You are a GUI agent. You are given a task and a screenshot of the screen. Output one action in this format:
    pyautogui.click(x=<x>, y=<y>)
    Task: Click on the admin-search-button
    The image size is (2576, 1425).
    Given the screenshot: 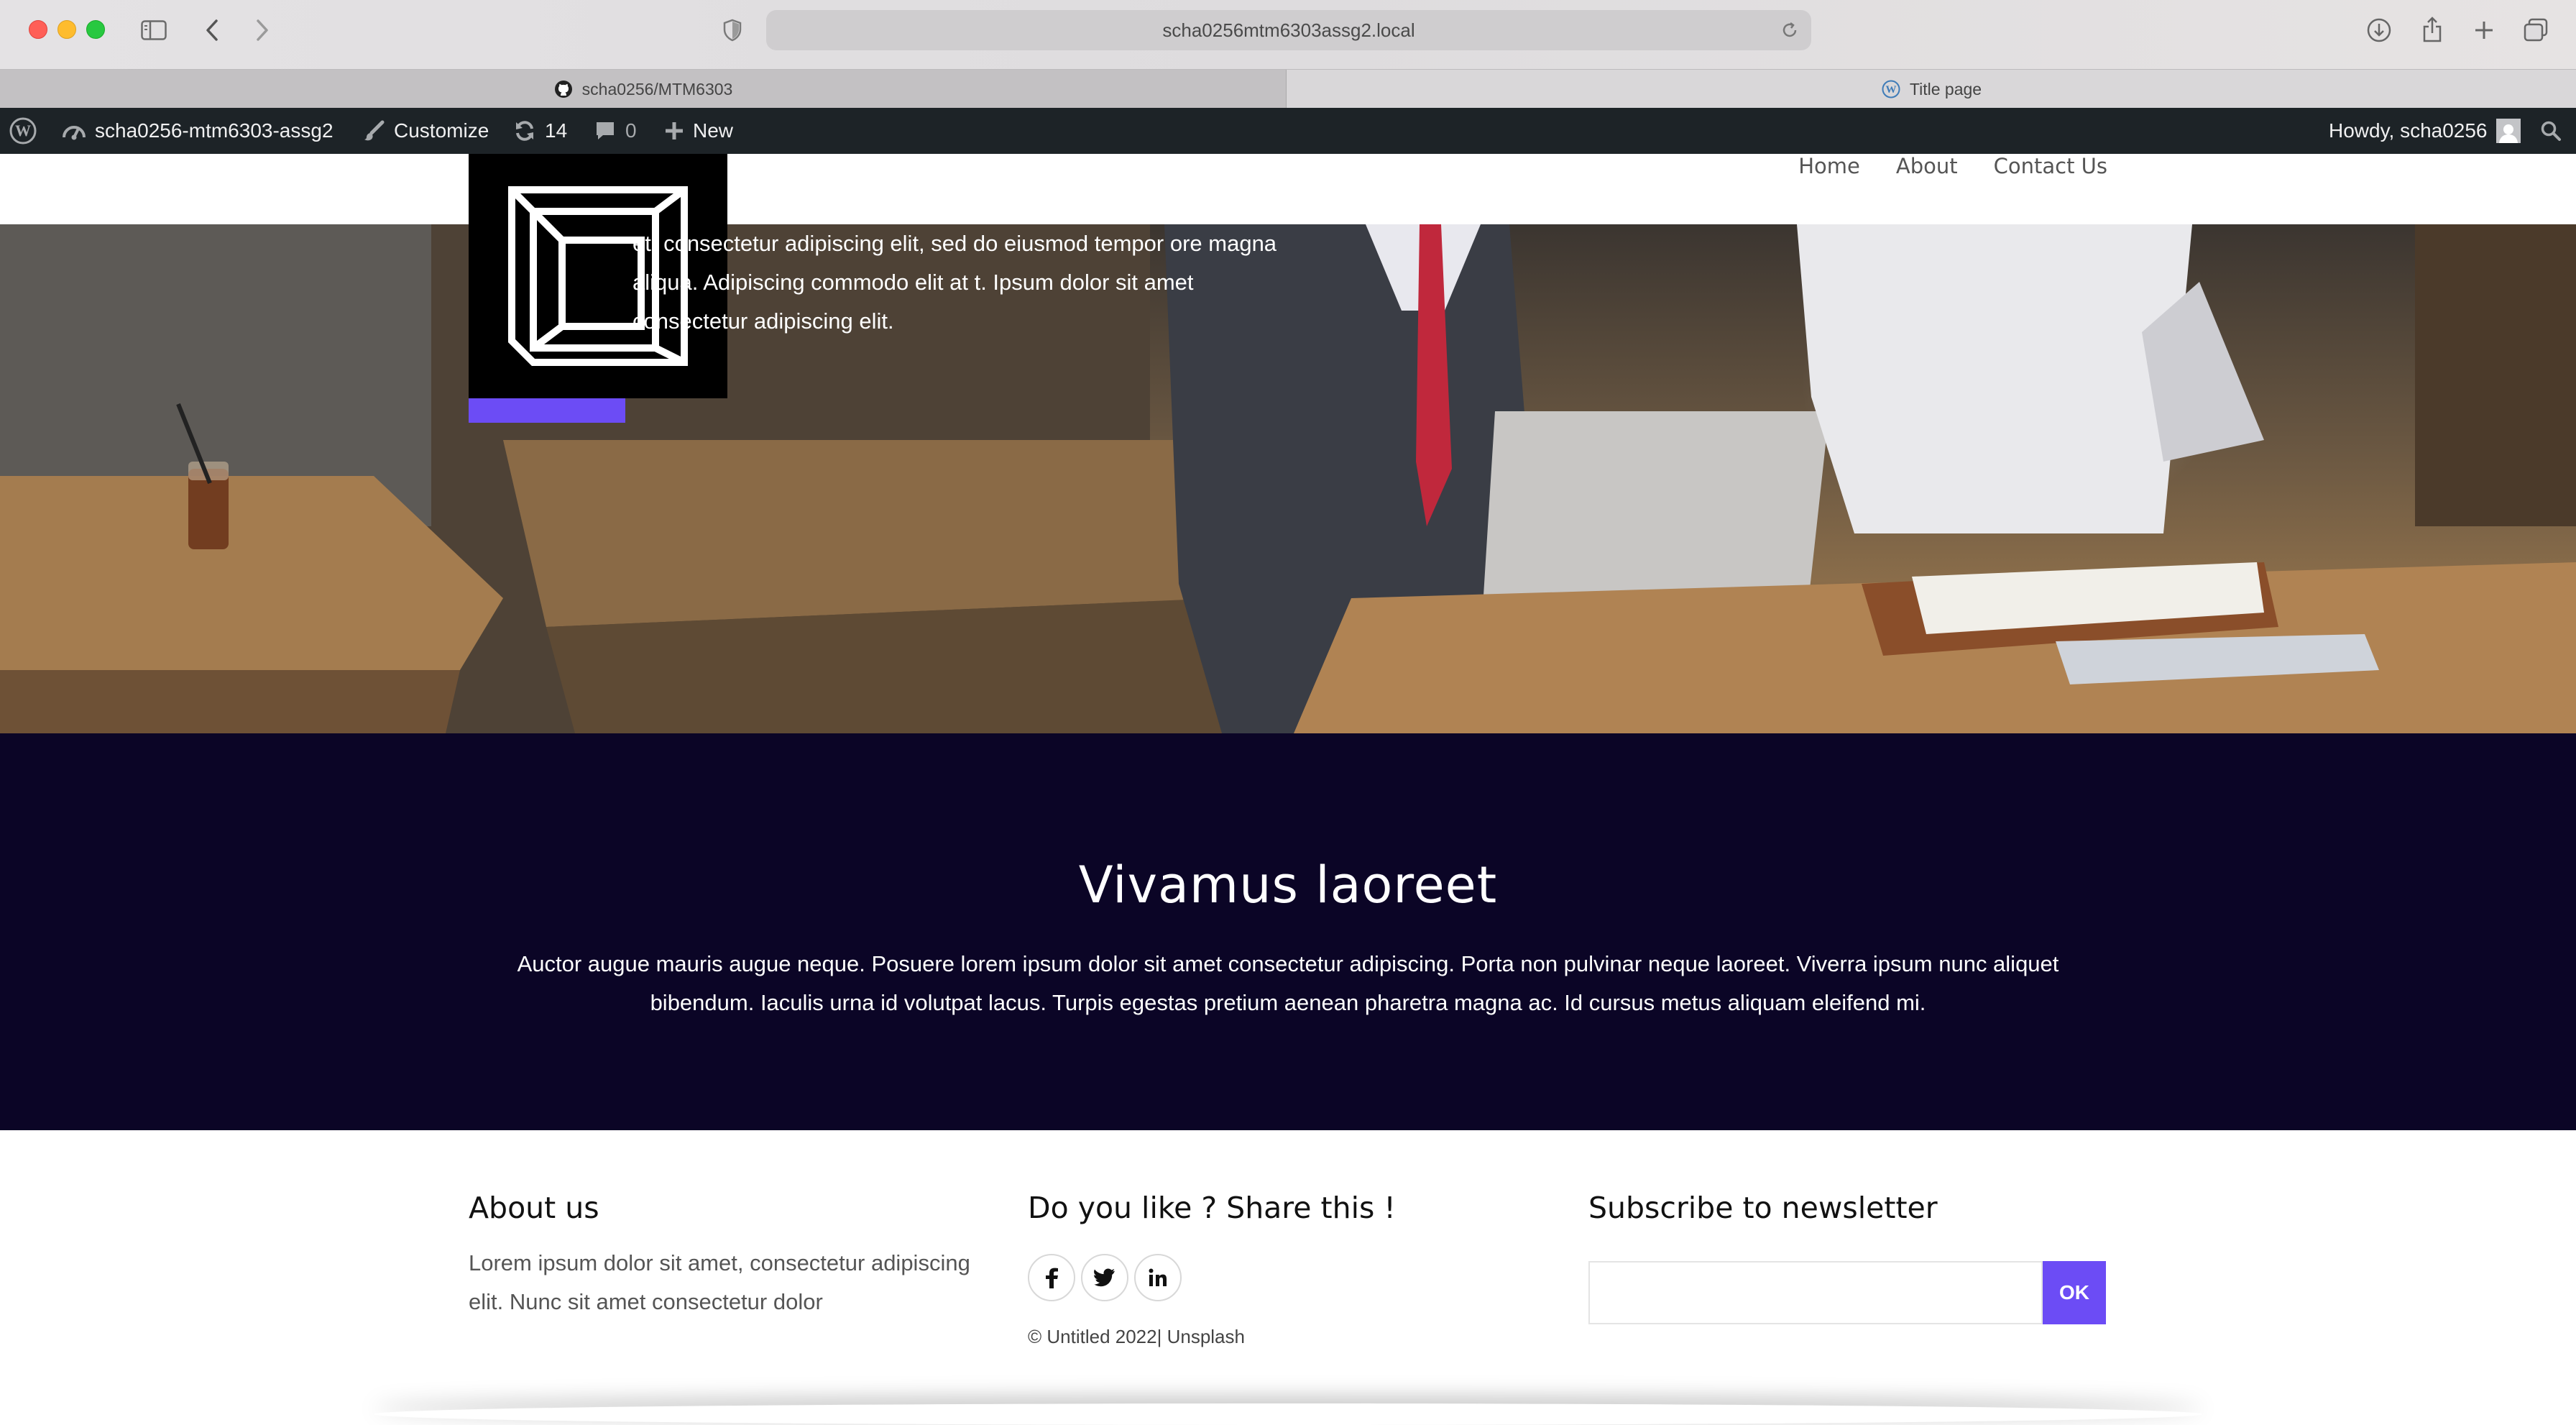 What is the action you would take?
    pyautogui.click(x=2551, y=131)
    